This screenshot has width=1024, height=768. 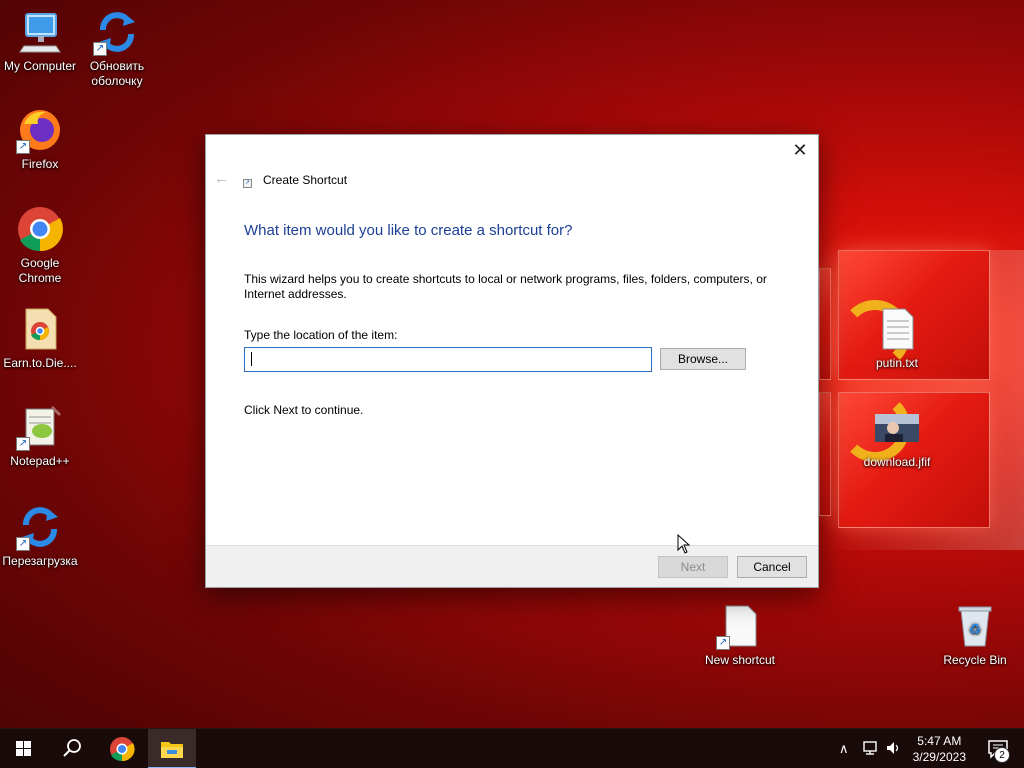 I want to click on text-caret, so click(x=251, y=359).